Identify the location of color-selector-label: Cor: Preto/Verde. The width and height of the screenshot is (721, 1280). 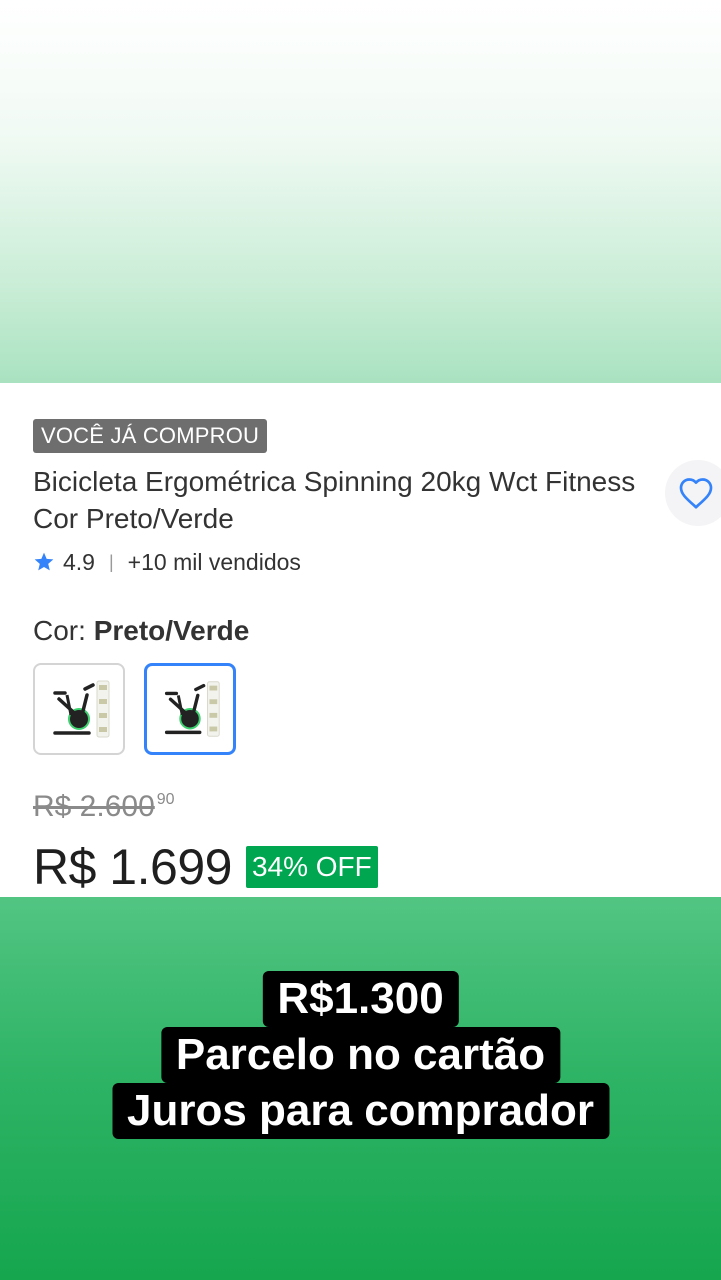
(141, 631).